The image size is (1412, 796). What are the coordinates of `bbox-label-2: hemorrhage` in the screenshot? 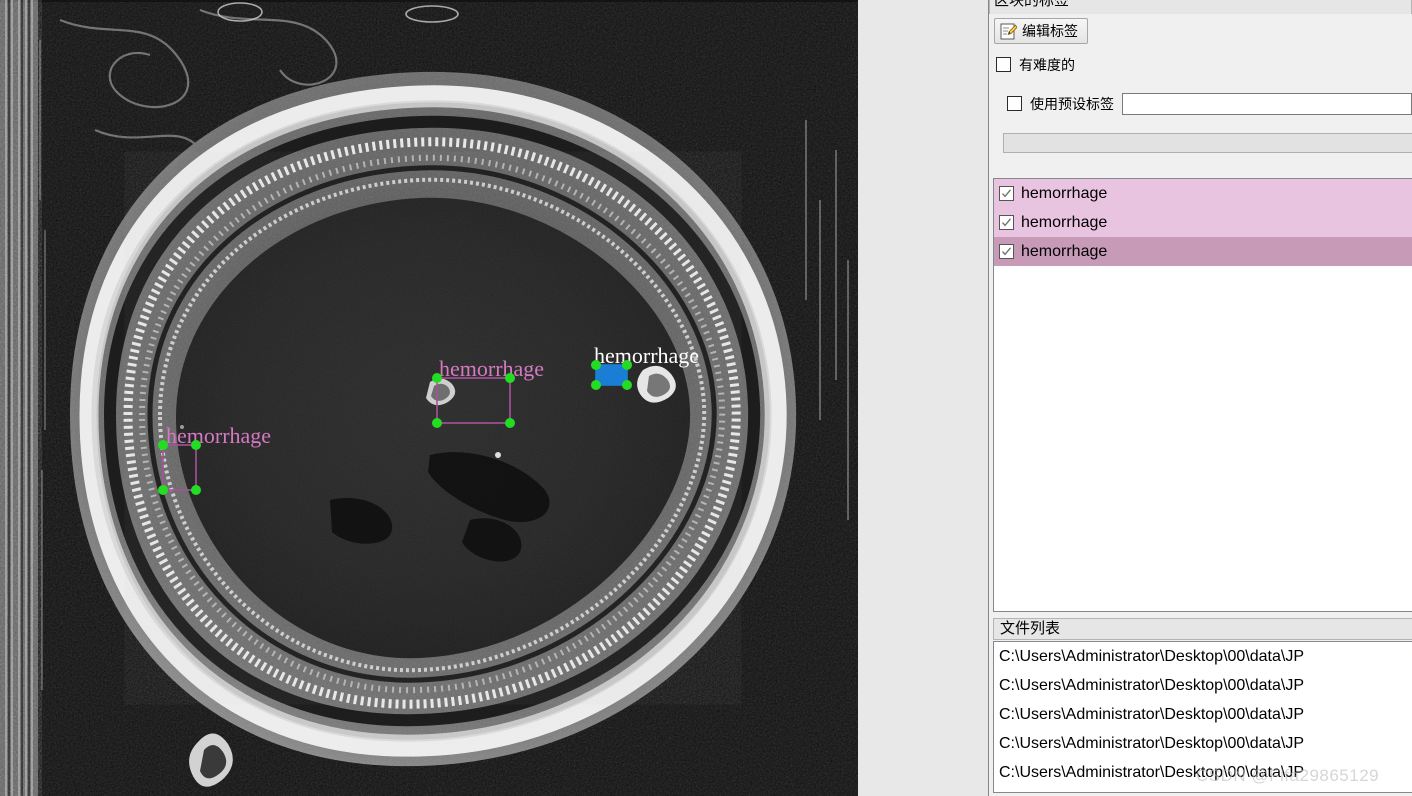 It's located at (491, 368).